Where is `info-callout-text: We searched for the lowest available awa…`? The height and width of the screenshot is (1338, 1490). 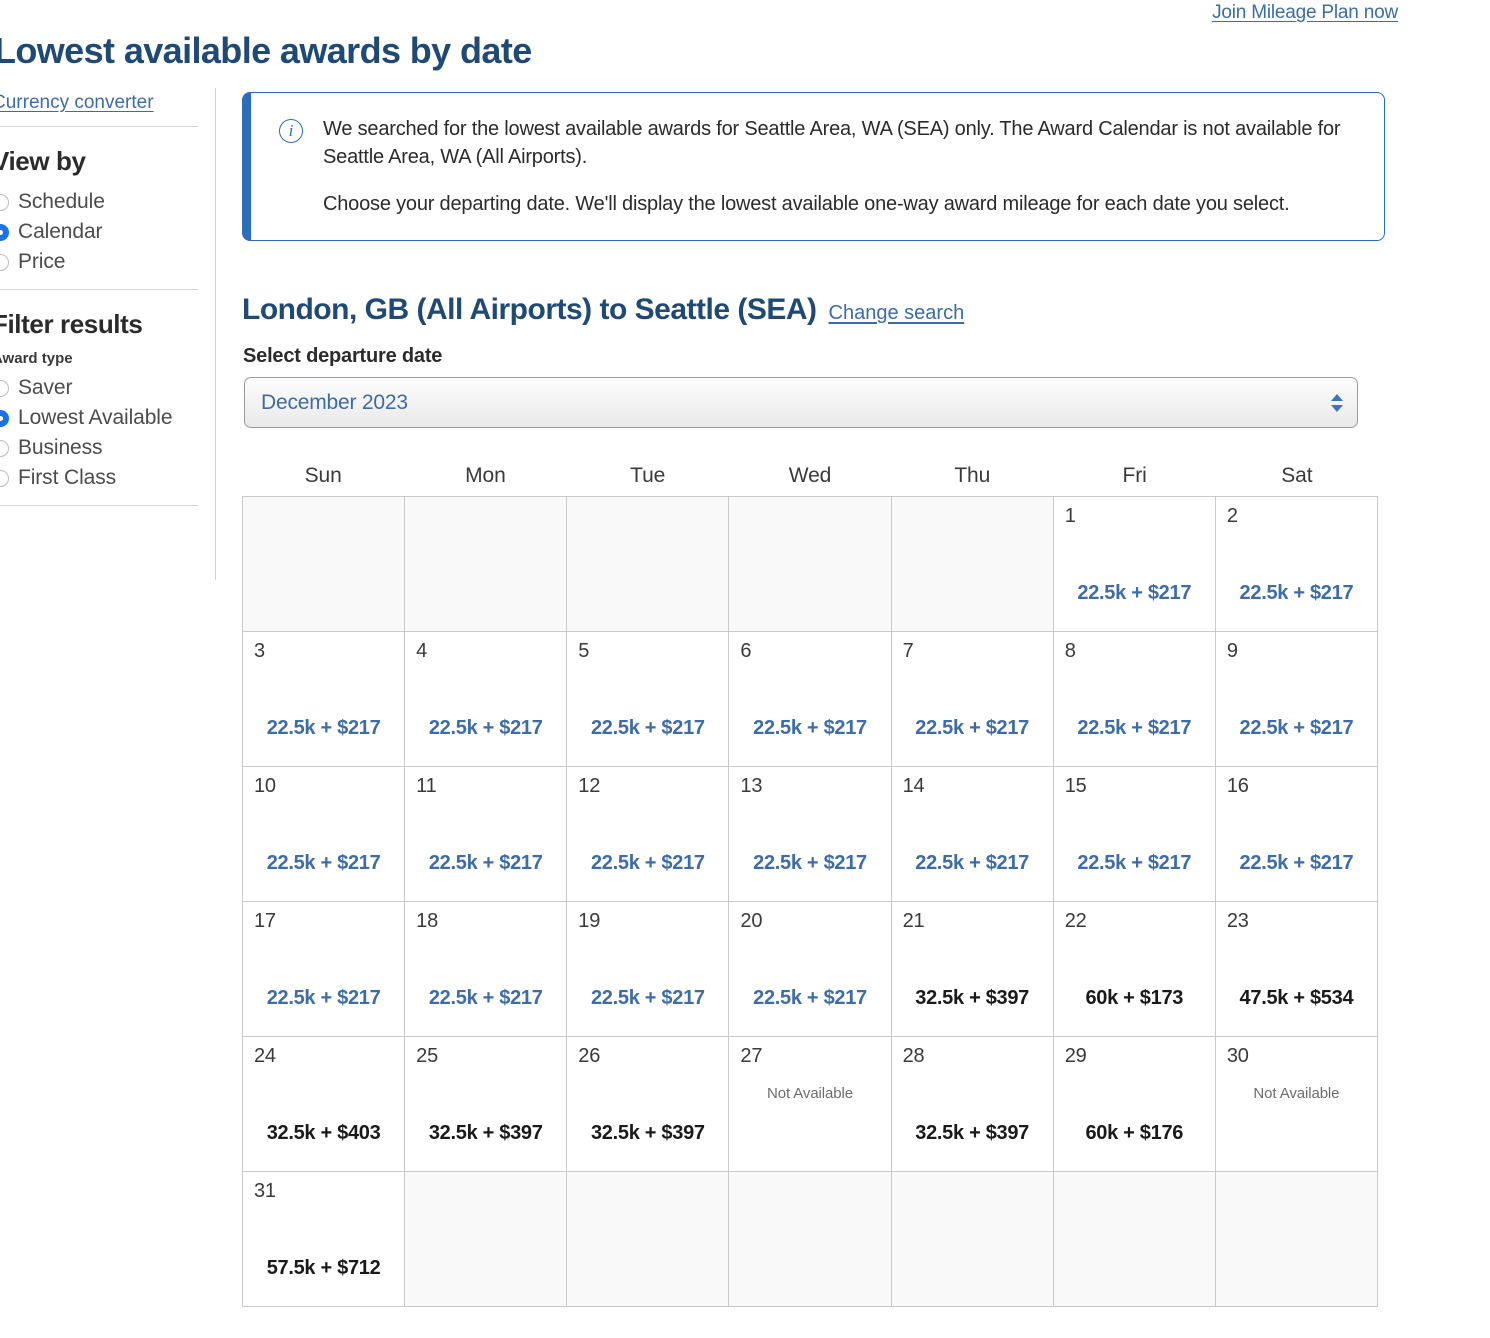
info-callout-text: We searched for the lowest available awa… is located at coordinates (840, 166).